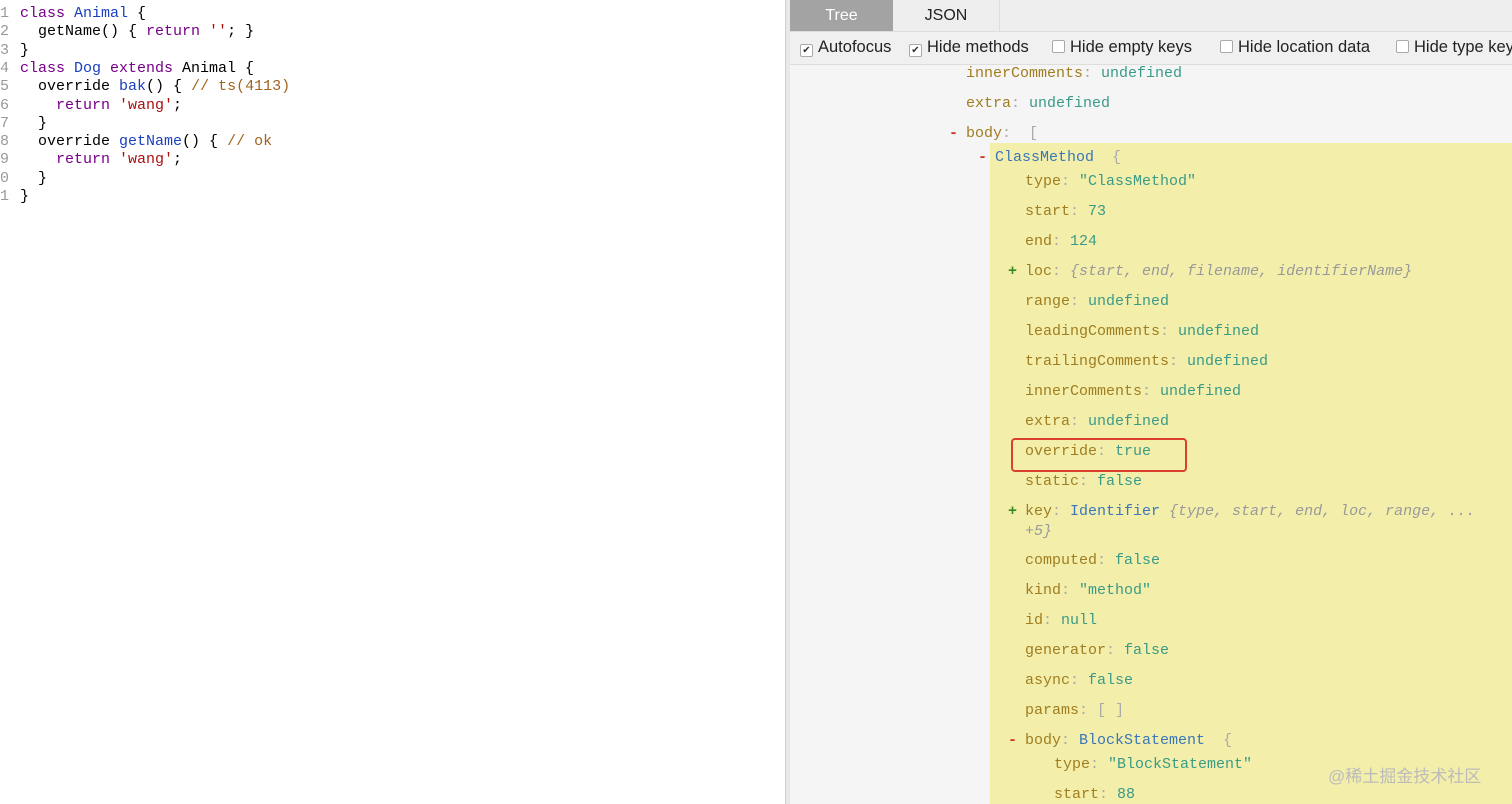 The height and width of the screenshot is (804, 1512). Describe the element at coordinates (1074, 711) in the screenshot. I see `tree-node-params: params: [ ]` at that location.